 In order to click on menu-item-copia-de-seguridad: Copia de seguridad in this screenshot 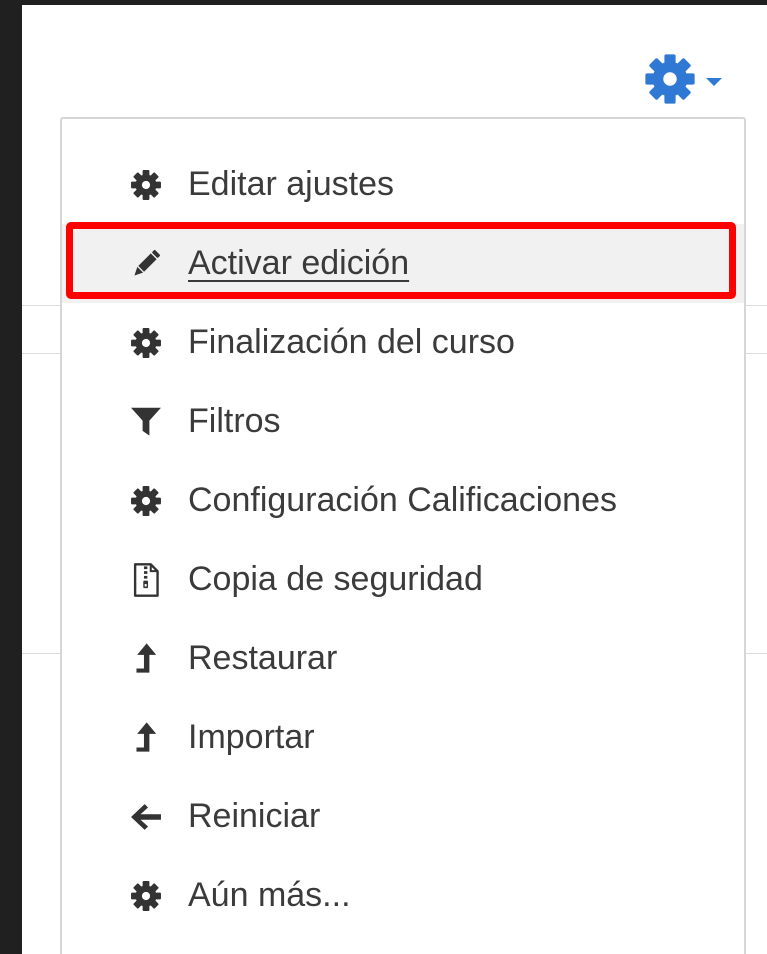, I will do `click(403, 579)`.